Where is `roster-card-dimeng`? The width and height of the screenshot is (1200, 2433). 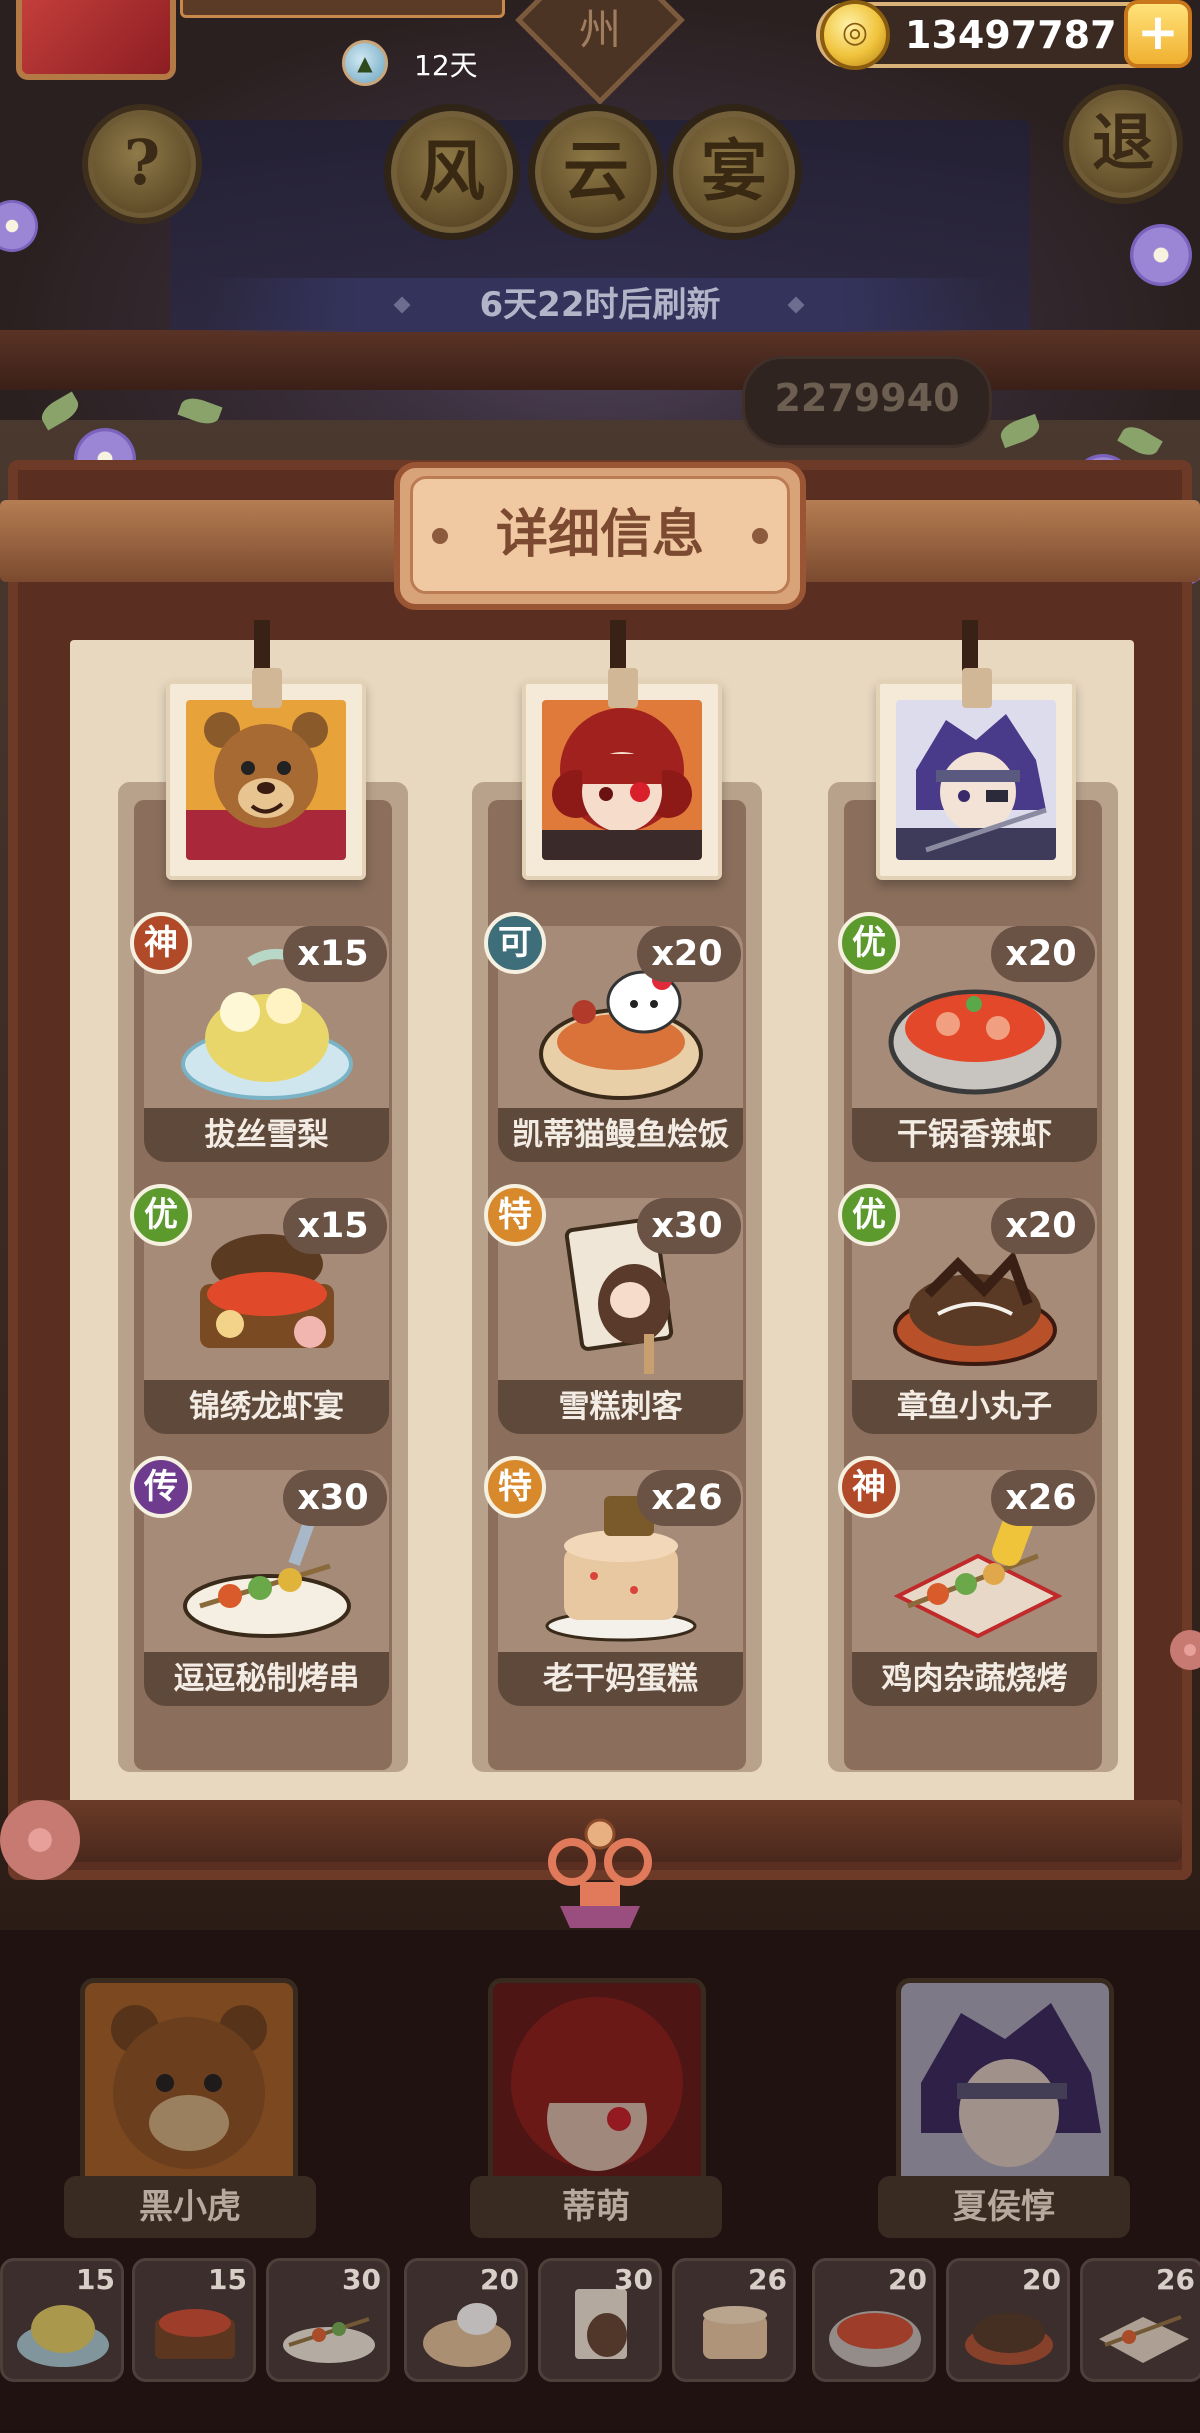
roster-card-dimeng is located at coordinates (597, 2091).